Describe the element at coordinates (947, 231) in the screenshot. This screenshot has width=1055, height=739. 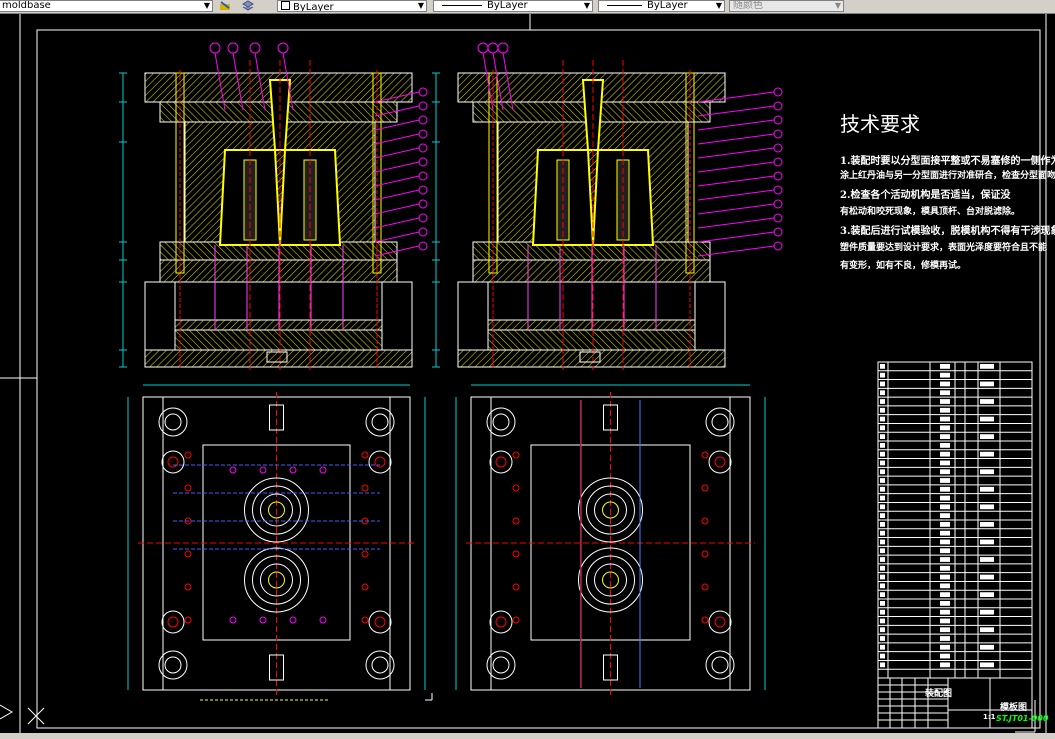
I see `tech-req-line: 3.装配后进行试模验收，脱模机构不得有干涉现象。` at that location.